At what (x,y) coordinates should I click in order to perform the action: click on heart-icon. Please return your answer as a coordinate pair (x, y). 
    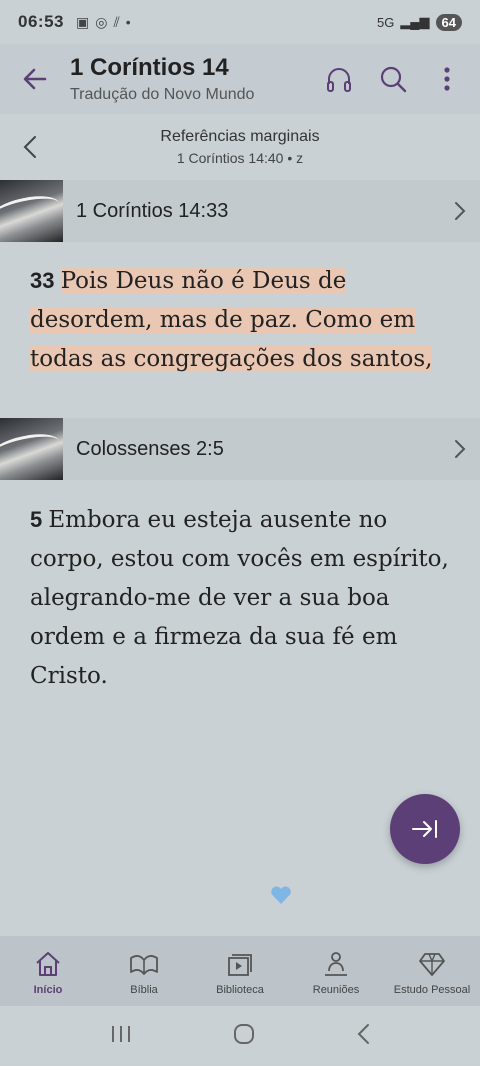
    Looking at the image, I should click on (281, 897).